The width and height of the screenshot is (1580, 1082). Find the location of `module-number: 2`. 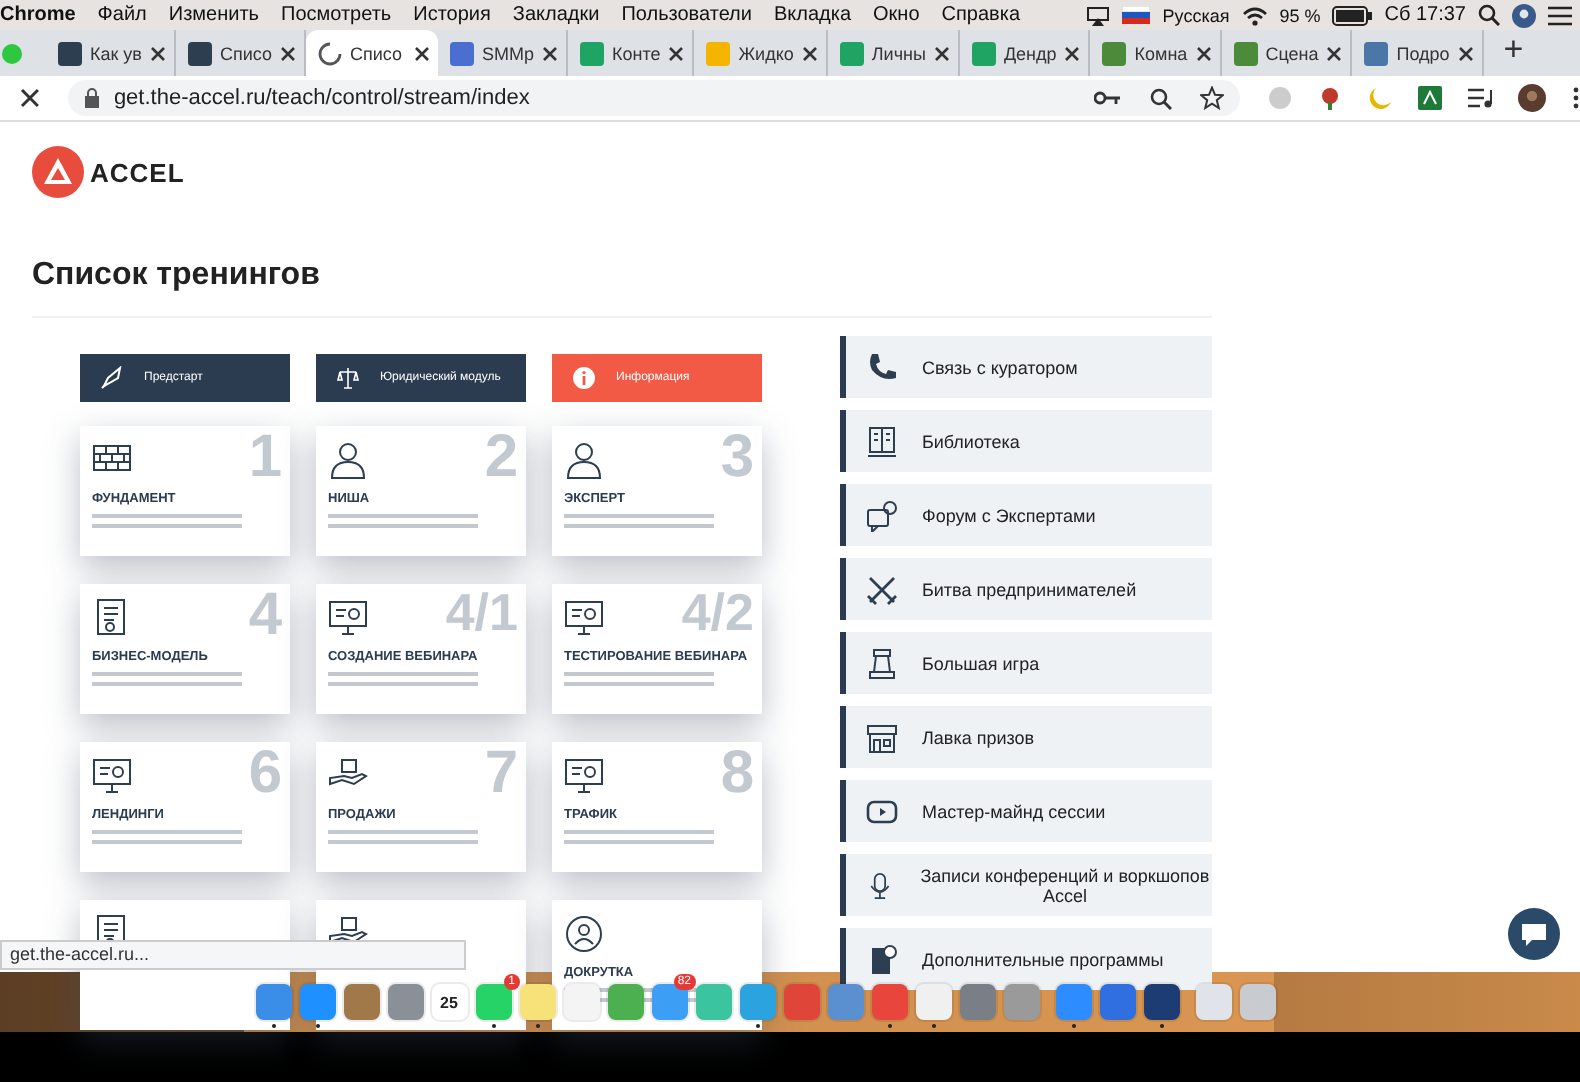

module-number: 2 is located at coordinates (501, 458).